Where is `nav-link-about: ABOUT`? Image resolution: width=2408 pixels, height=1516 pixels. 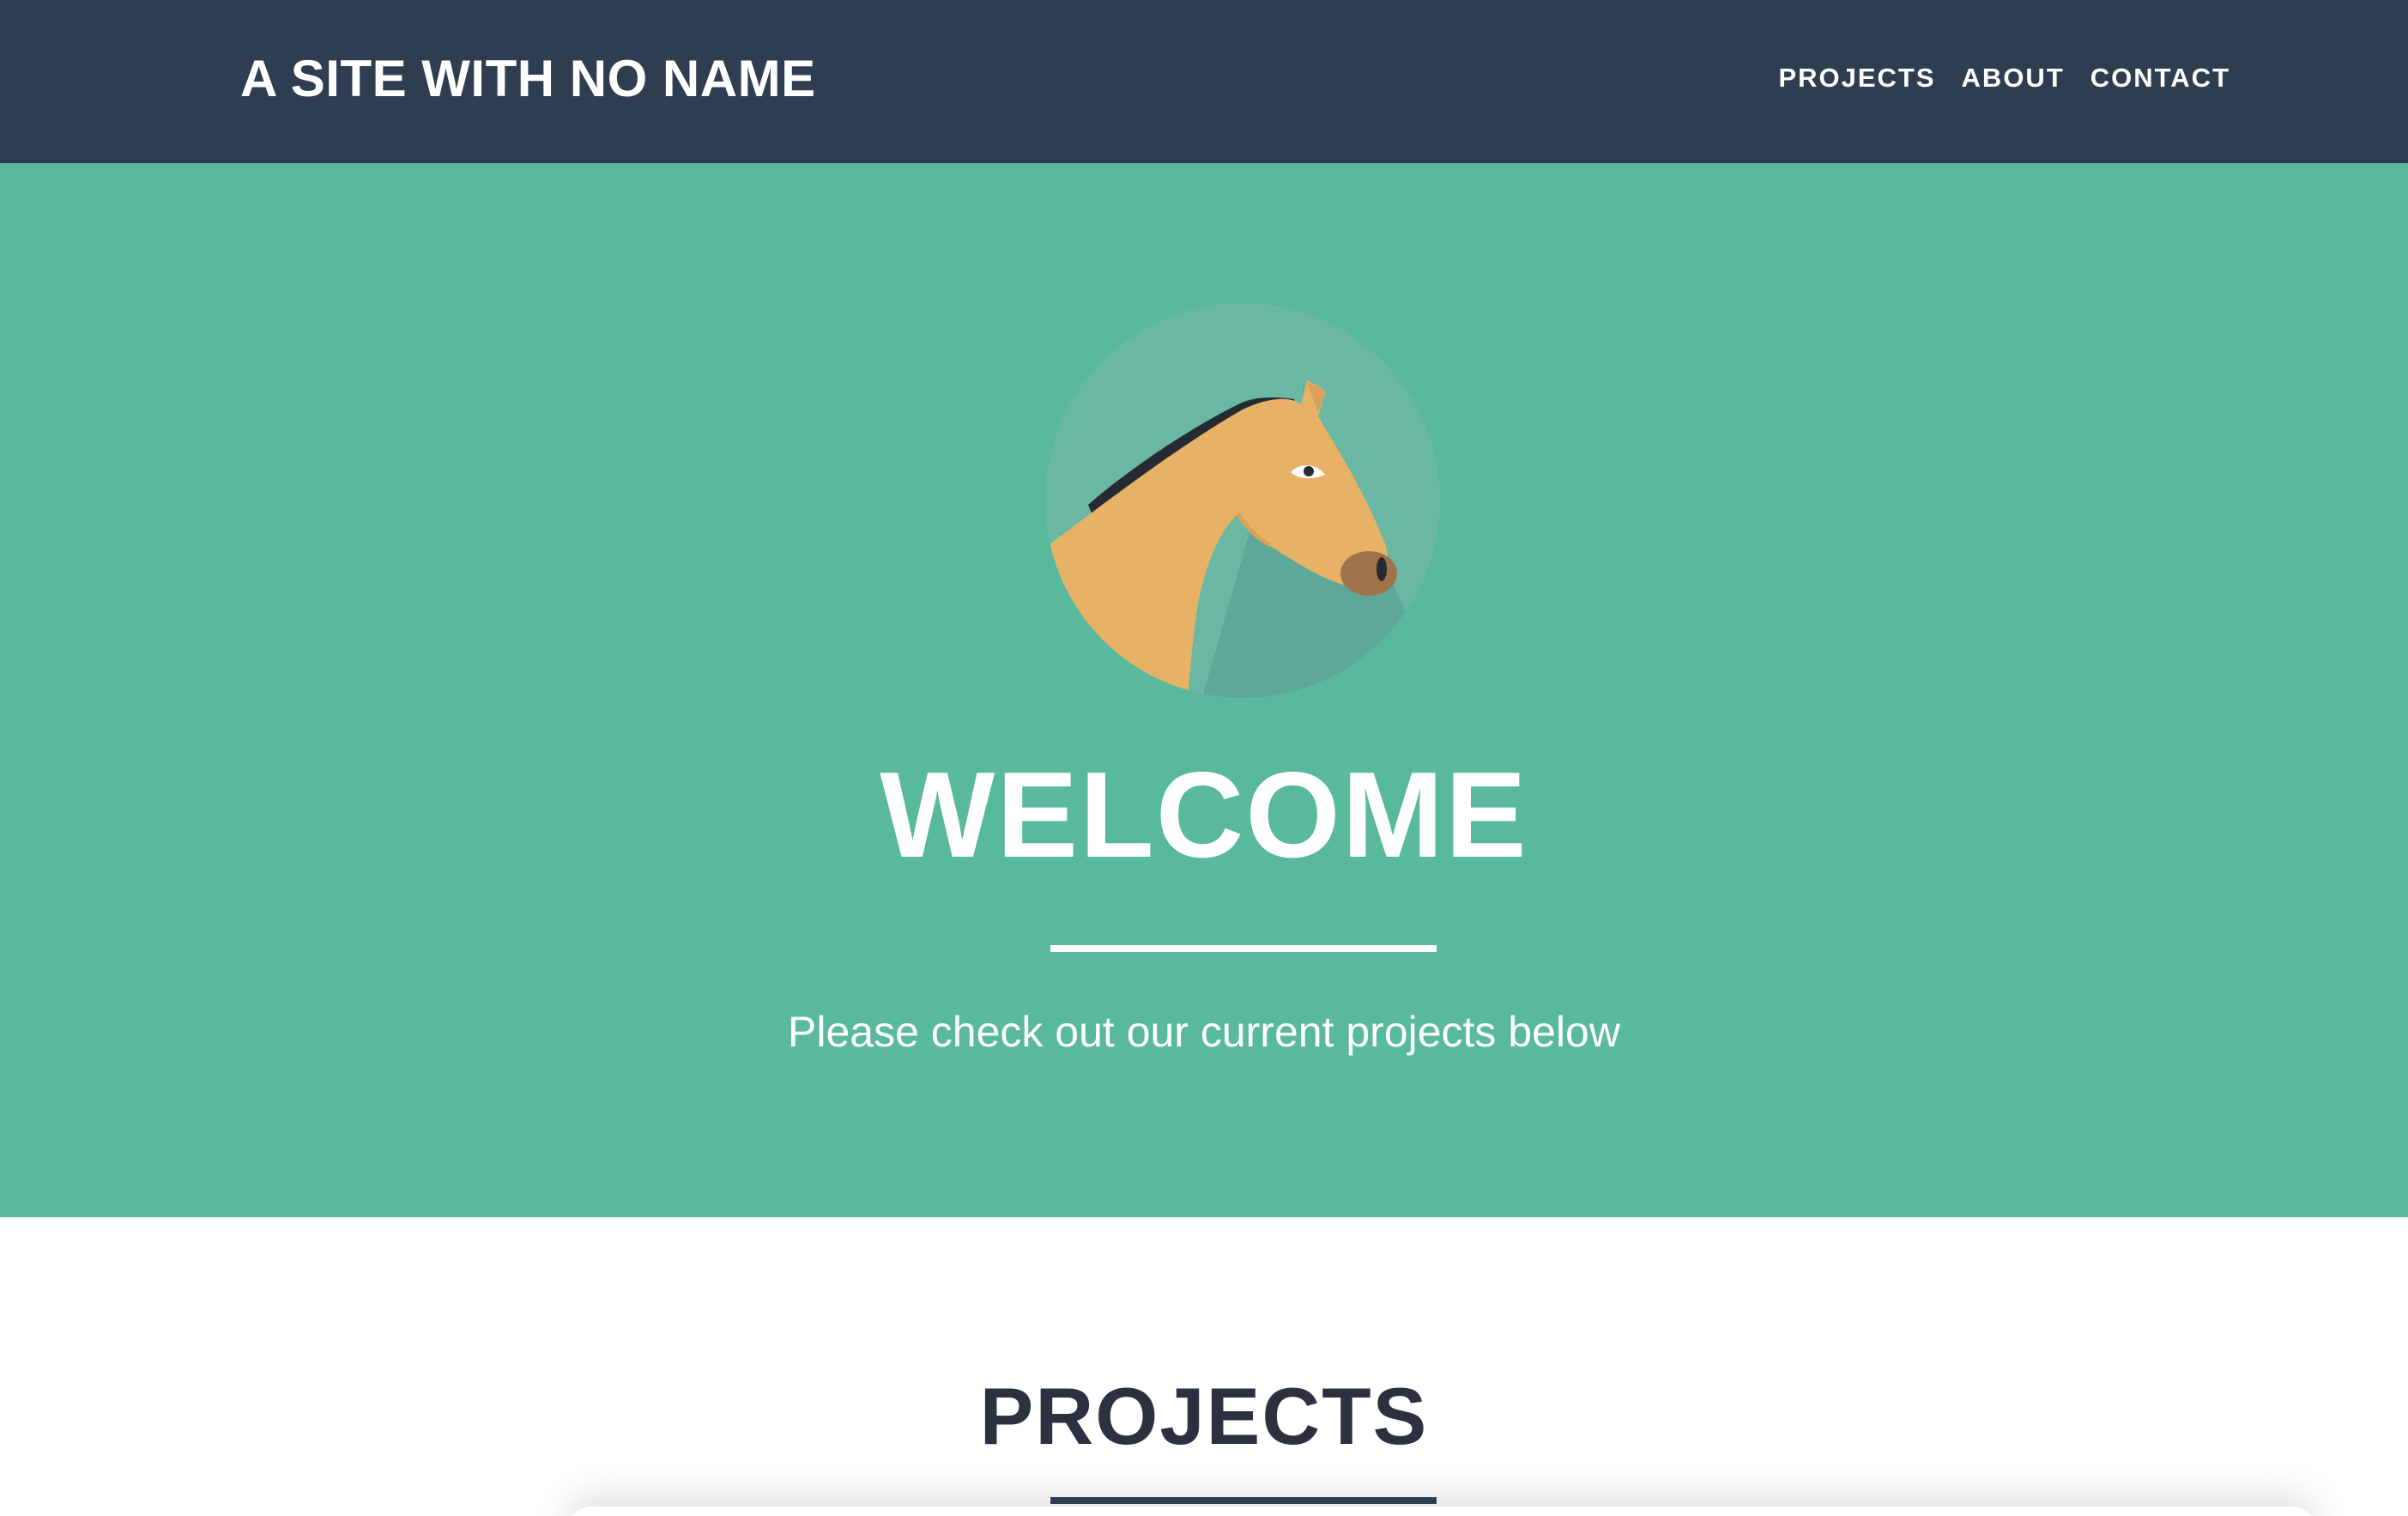
nav-link-about: ABOUT is located at coordinates (2013, 79).